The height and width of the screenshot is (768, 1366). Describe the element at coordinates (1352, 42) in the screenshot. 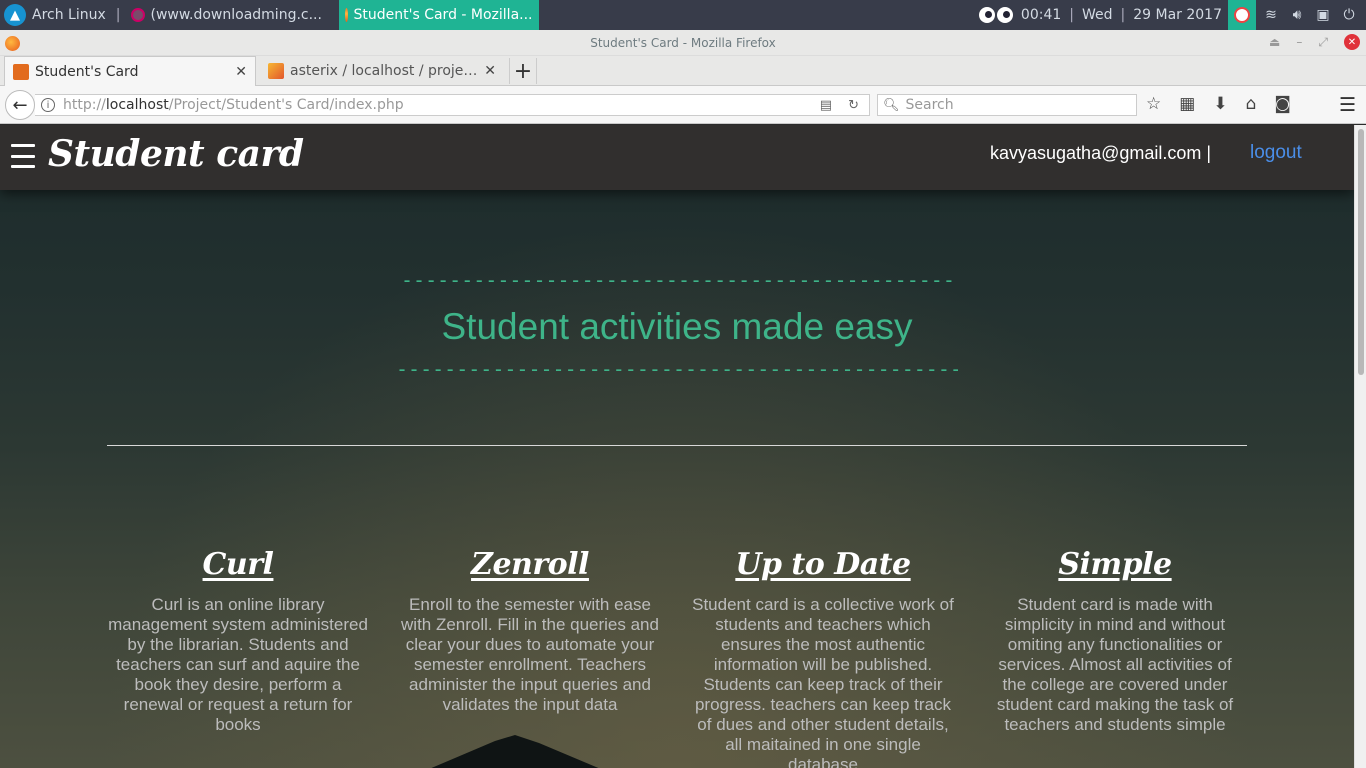

I see `close-window-icon: ✕` at that location.